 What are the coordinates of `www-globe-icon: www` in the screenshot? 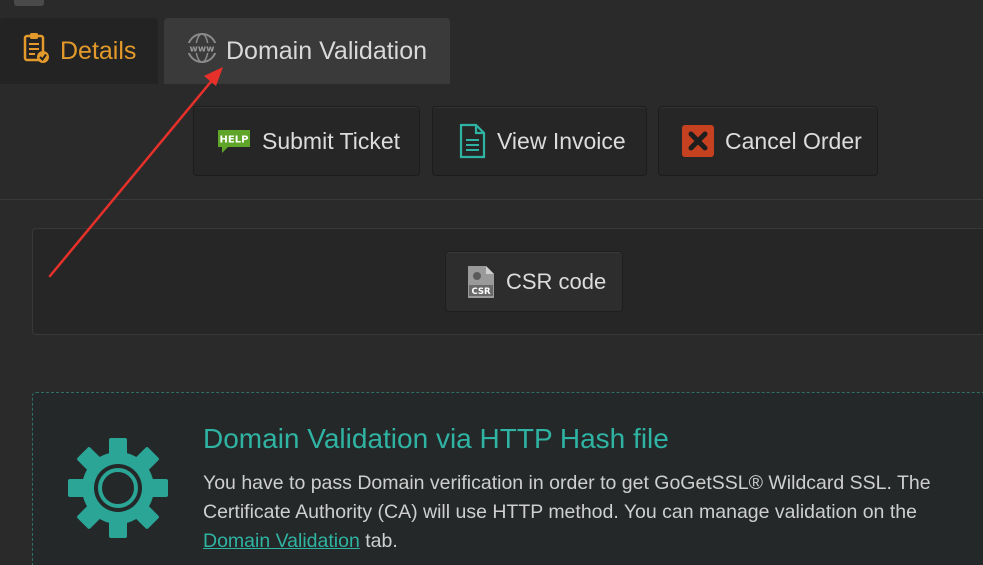 It's located at (202, 51).